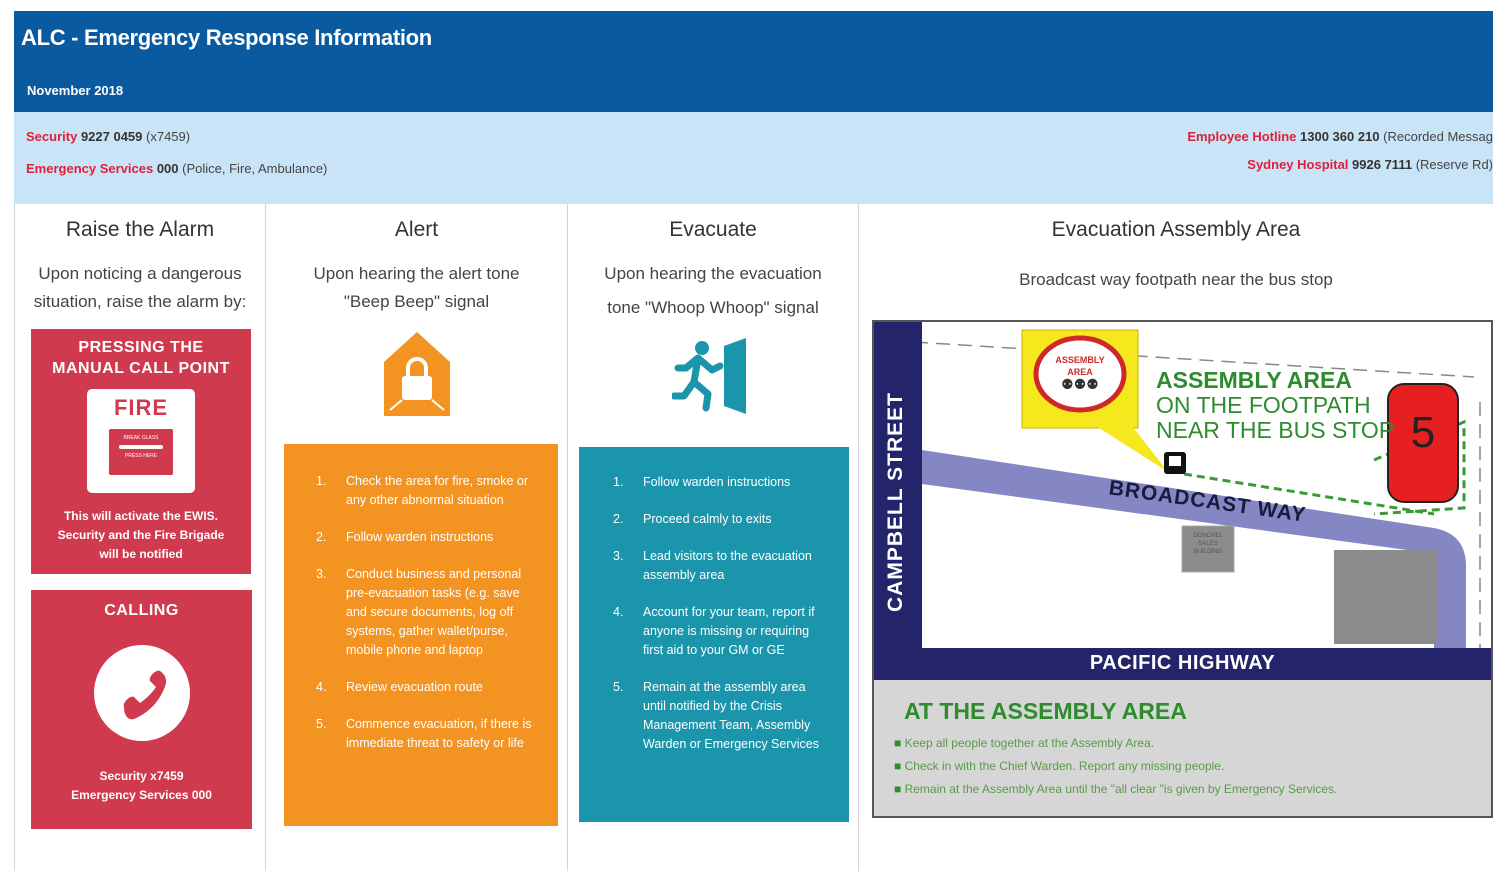 This screenshot has width=1493, height=871. What do you see at coordinates (141, 776) in the screenshot?
I see `box-note: Security x7459` at bounding box center [141, 776].